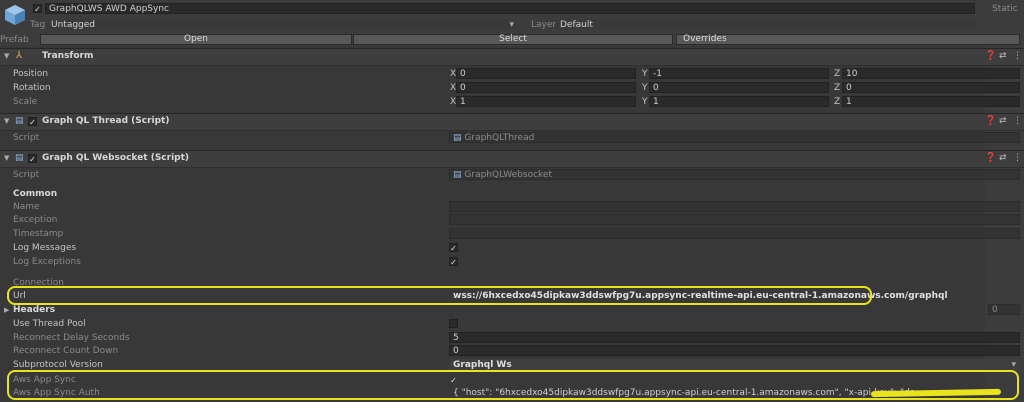  I want to click on thread-script-row: Script ▤ GraphQLThread, so click(512, 139).